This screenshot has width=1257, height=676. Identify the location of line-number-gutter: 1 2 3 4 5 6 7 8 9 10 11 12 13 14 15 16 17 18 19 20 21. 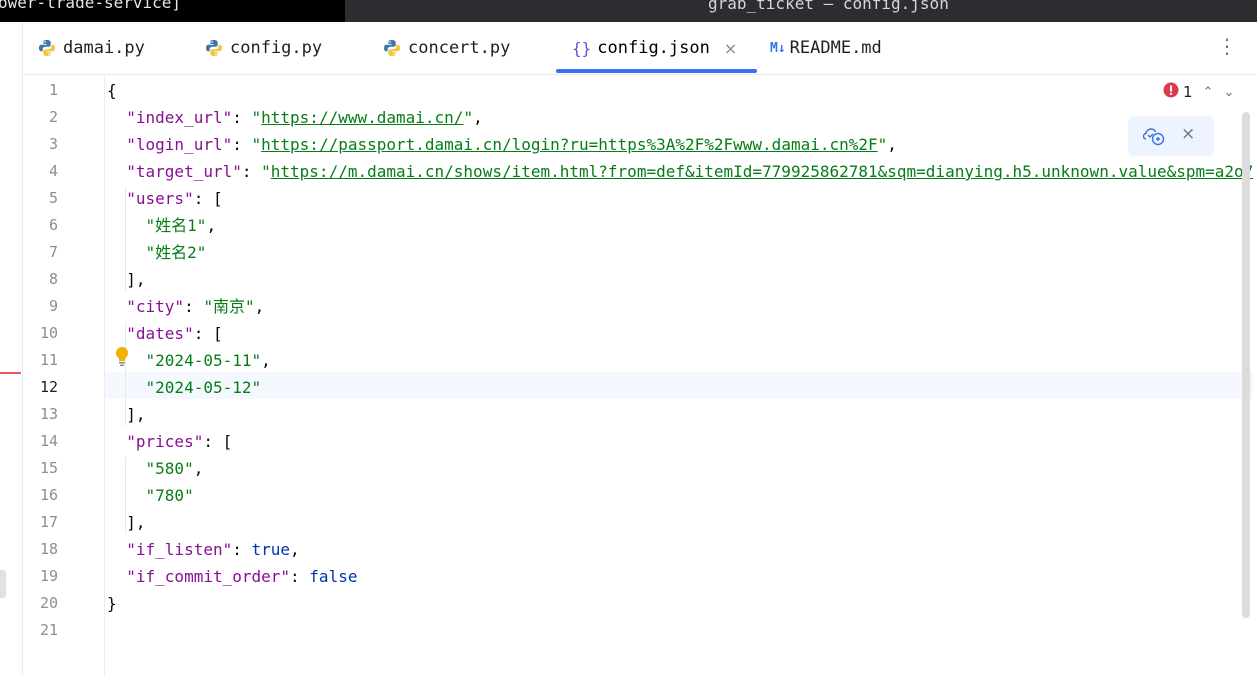
(63, 375).